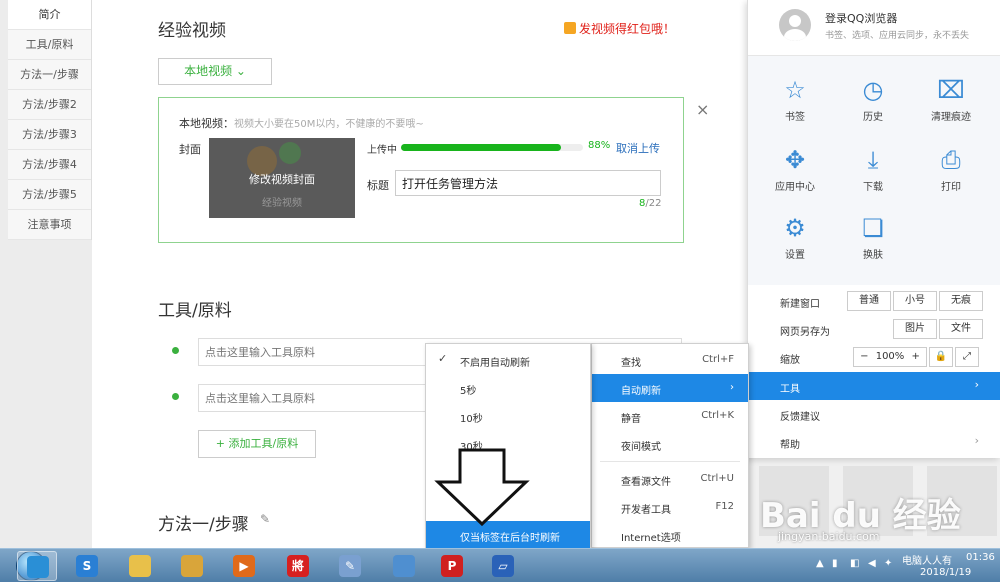 The image size is (1000, 582). I want to click on menu-separator, so click(670, 461).